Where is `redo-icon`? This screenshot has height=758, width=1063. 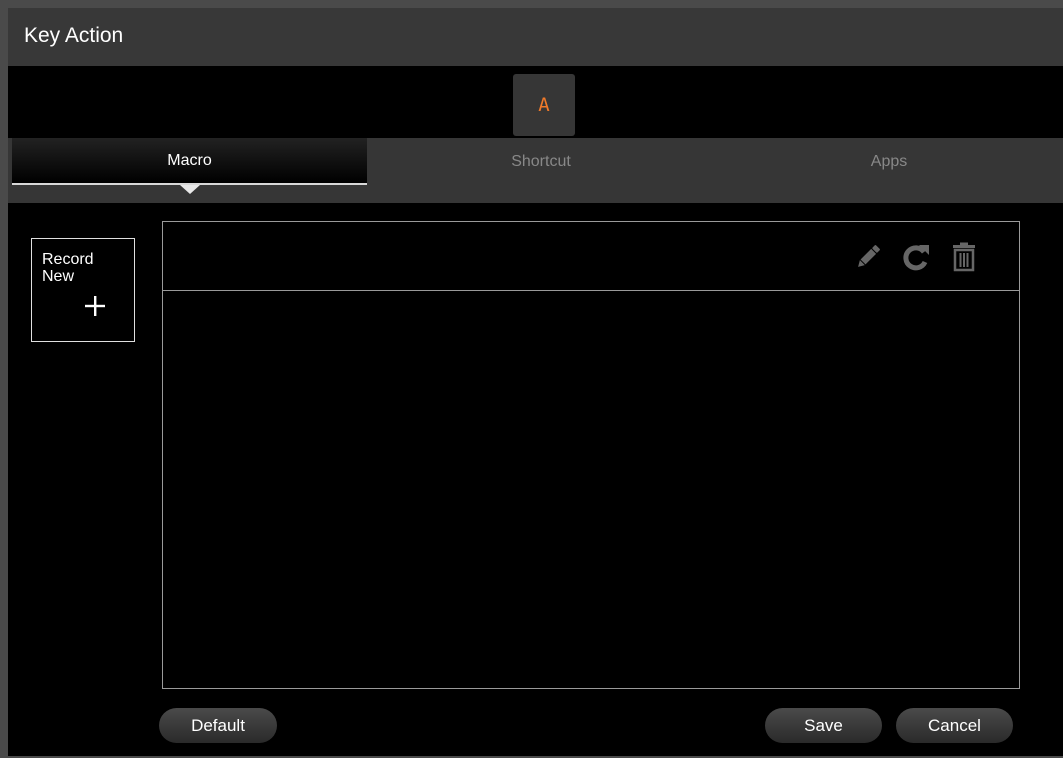 redo-icon is located at coordinates (916, 257).